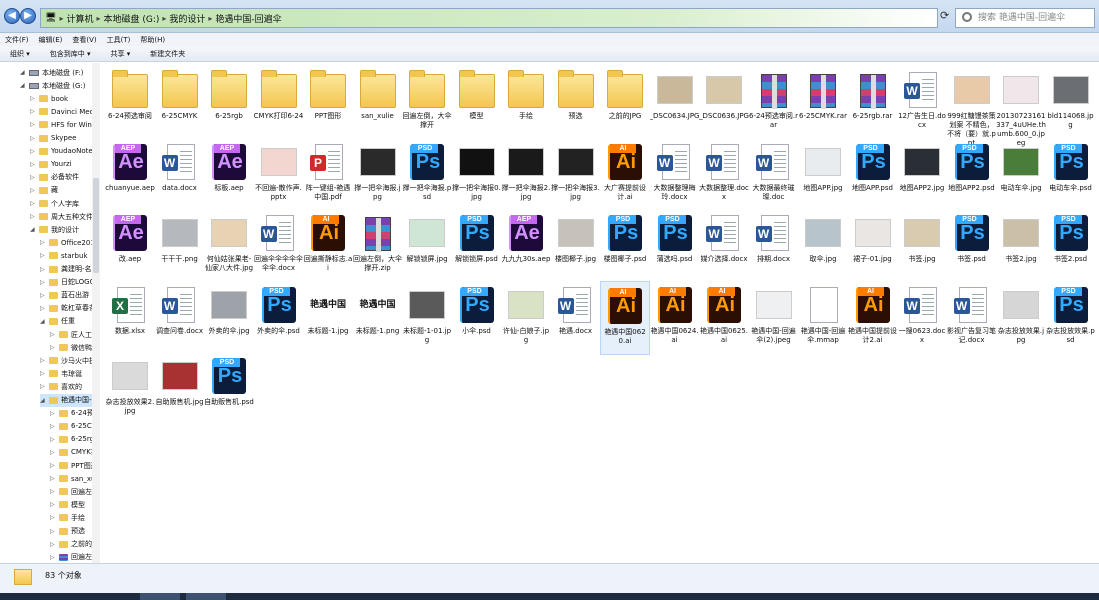 The width and height of the screenshot is (1099, 600). Describe the element at coordinates (69, 400) in the screenshot. I see `sidebar-item: ◢艳遇中国-回遍` at that location.